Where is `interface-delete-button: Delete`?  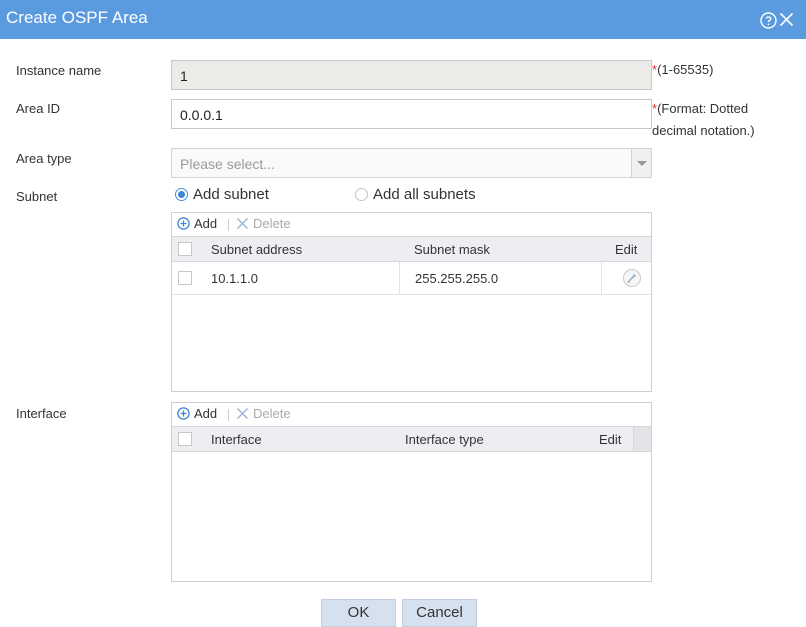
interface-delete-button: Delete is located at coordinates (263, 413).